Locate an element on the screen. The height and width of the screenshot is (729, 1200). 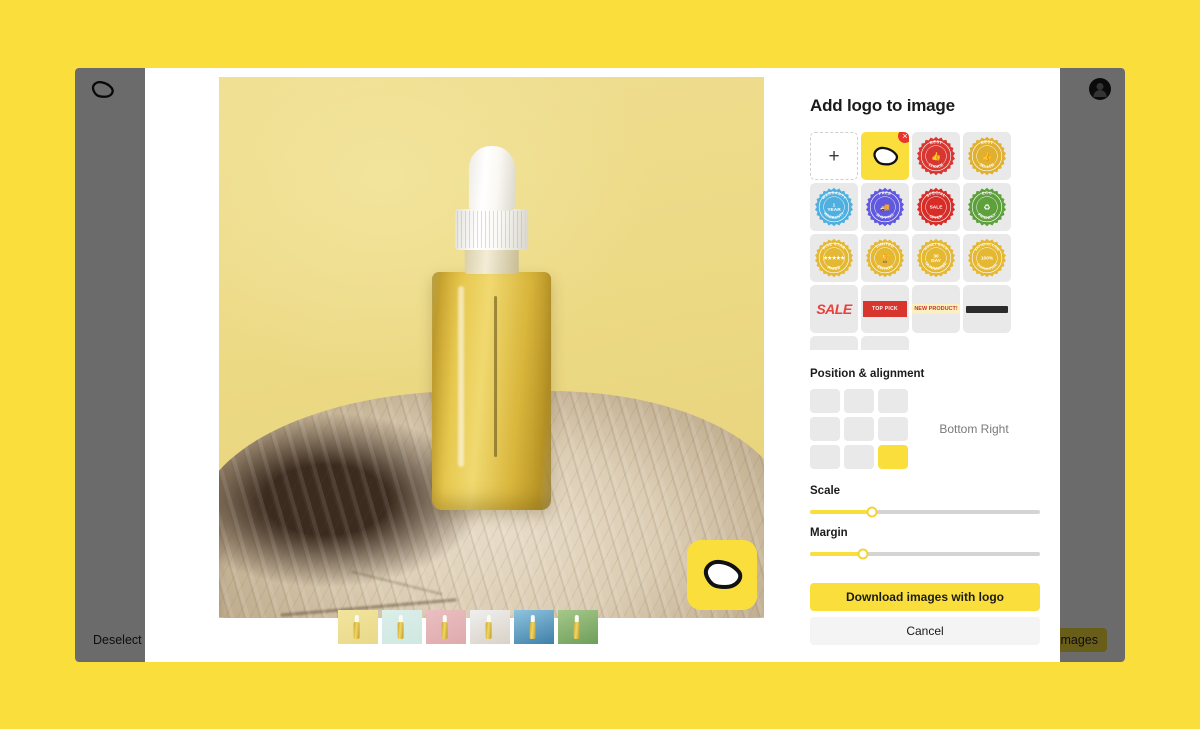
seal-icon: ECOFRIENDLY♻ is located at coordinates (987, 207).